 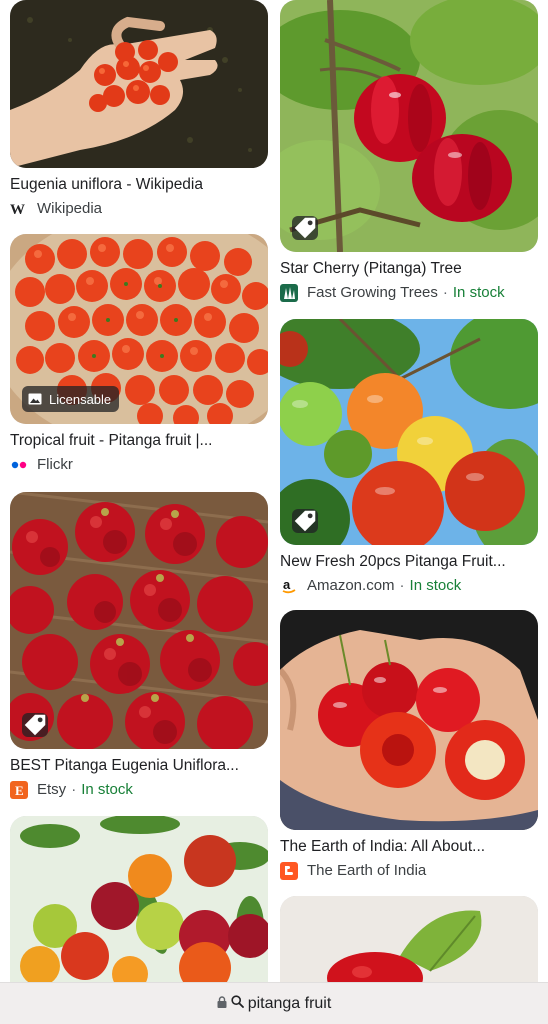 I want to click on source-name: Flickr, so click(x=55, y=464).